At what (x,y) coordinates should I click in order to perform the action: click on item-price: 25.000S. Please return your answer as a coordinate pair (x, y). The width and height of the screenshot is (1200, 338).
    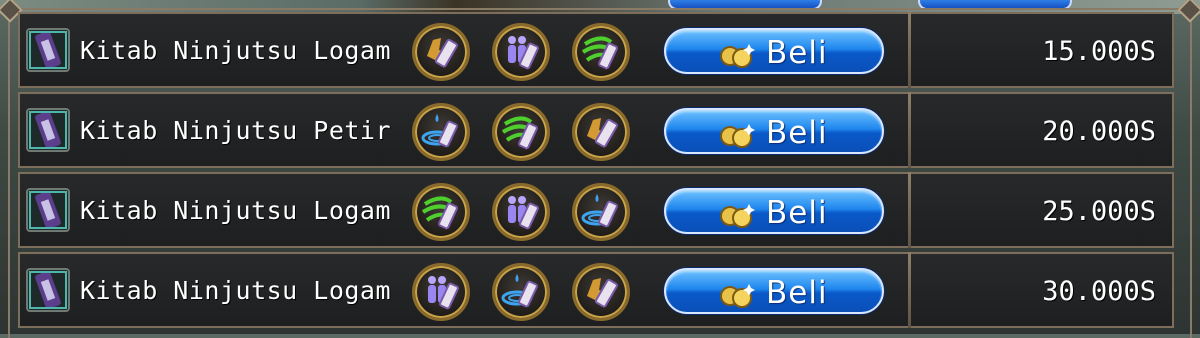
    Looking at the image, I should click on (1099, 211).